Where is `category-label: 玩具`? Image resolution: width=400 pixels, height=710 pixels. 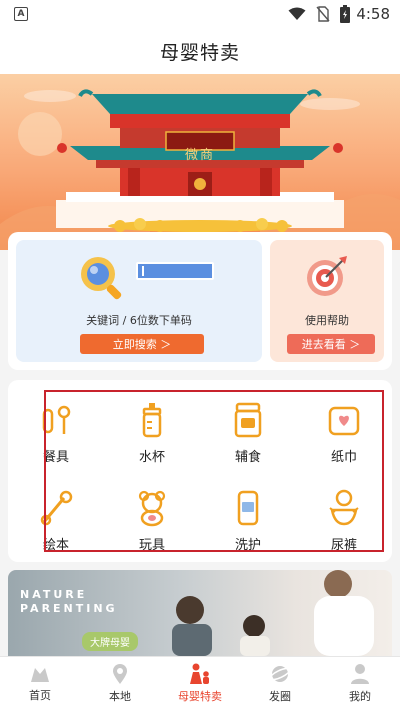 category-label: 玩具 is located at coordinates (151, 545).